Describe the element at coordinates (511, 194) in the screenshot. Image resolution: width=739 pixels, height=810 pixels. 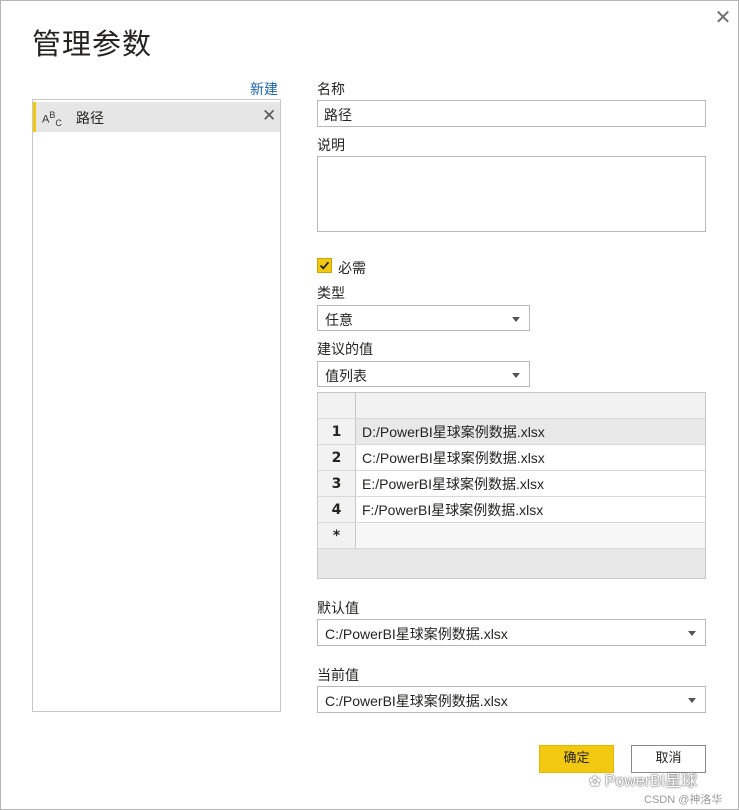
I see `description-field` at that location.